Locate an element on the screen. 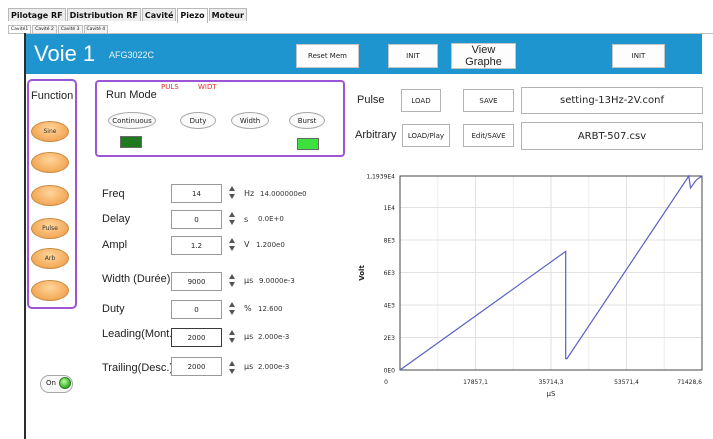 This screenshot has width=713, height=439. pulse-config-file-field: setting-13Hz-2V.conf is located at coordinates (612, 100).